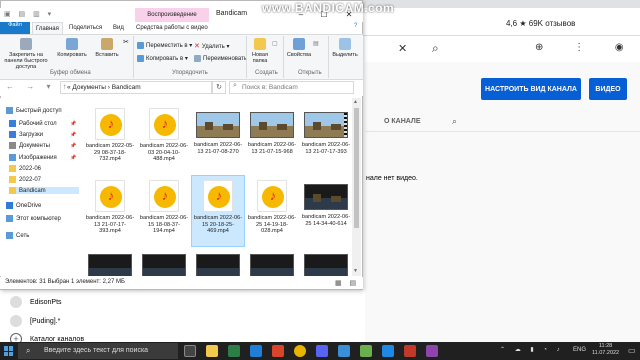 This screenshot has height=360, width=640. What do you see at coordinates (531, 89) in the screenshot?
I see `customize-channel-button: НАСТРОИТЬ ВИД КАНАЛА` at bounding box center [531, 89].